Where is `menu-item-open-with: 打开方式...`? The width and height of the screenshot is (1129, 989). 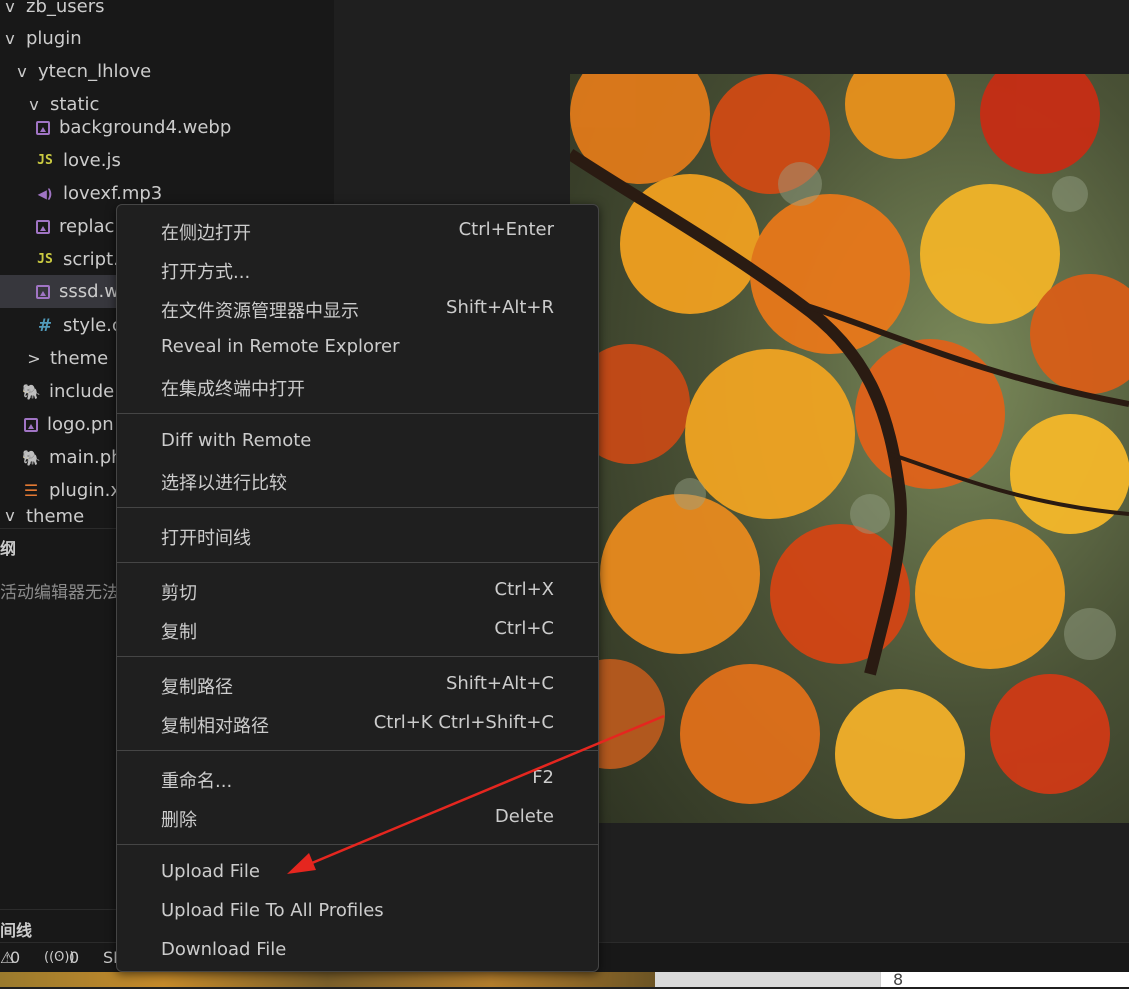
menu-item-open-with: 打开方式... is located at coordinates (357, 269).